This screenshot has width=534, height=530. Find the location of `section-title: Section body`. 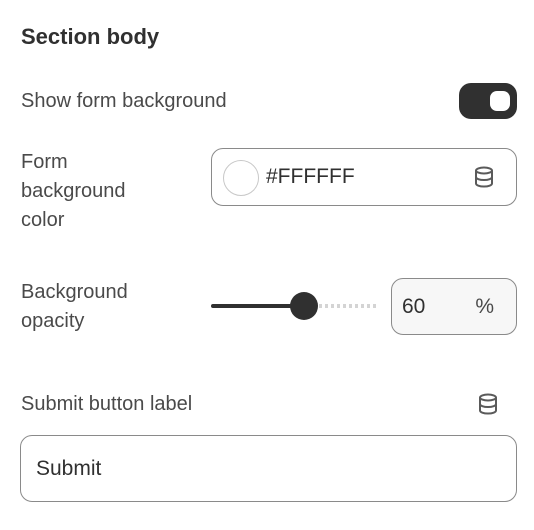

section-title: Section body is located at coordinates (90, 36).